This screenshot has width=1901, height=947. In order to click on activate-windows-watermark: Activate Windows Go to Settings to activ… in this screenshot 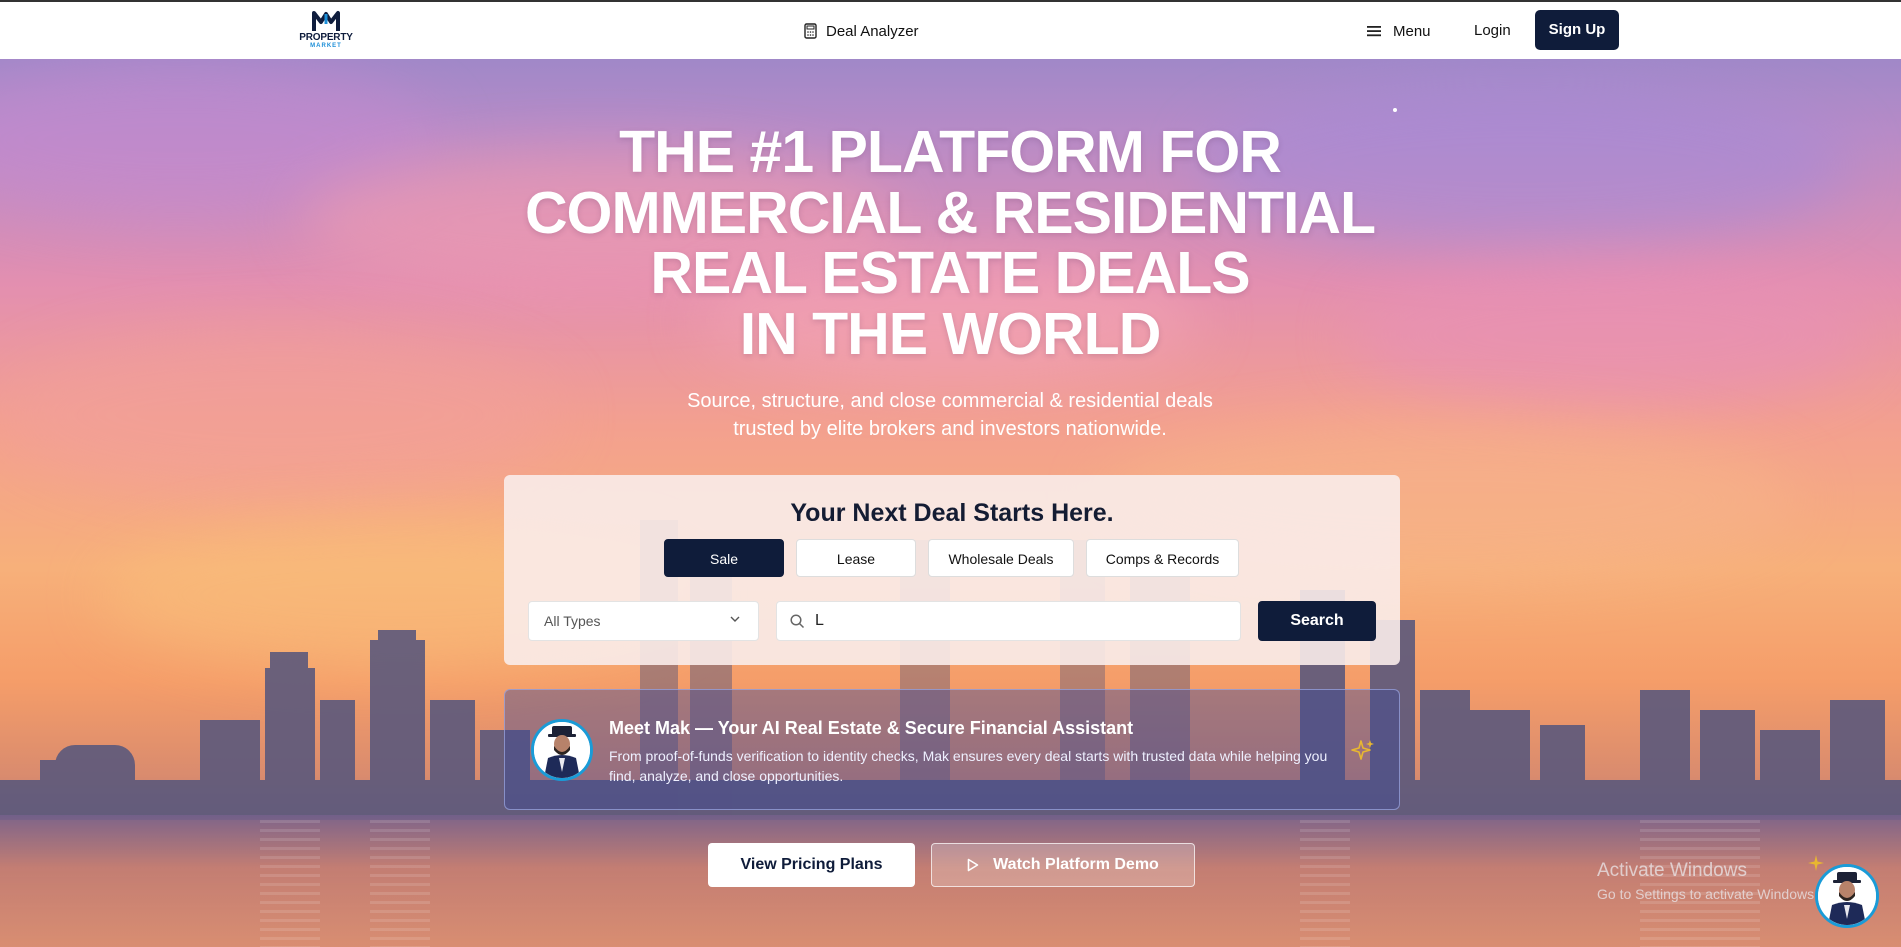, I will do `click(1707, 881)`.